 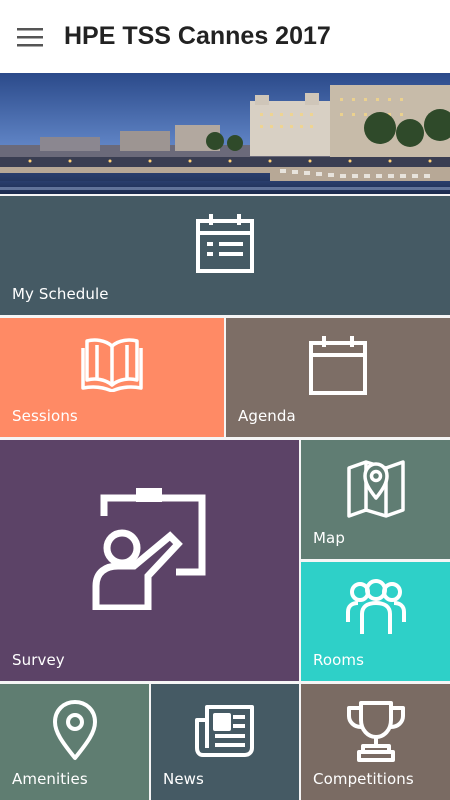 I want to click on tile-amenities: Amenities, so click(x=74, y=742).